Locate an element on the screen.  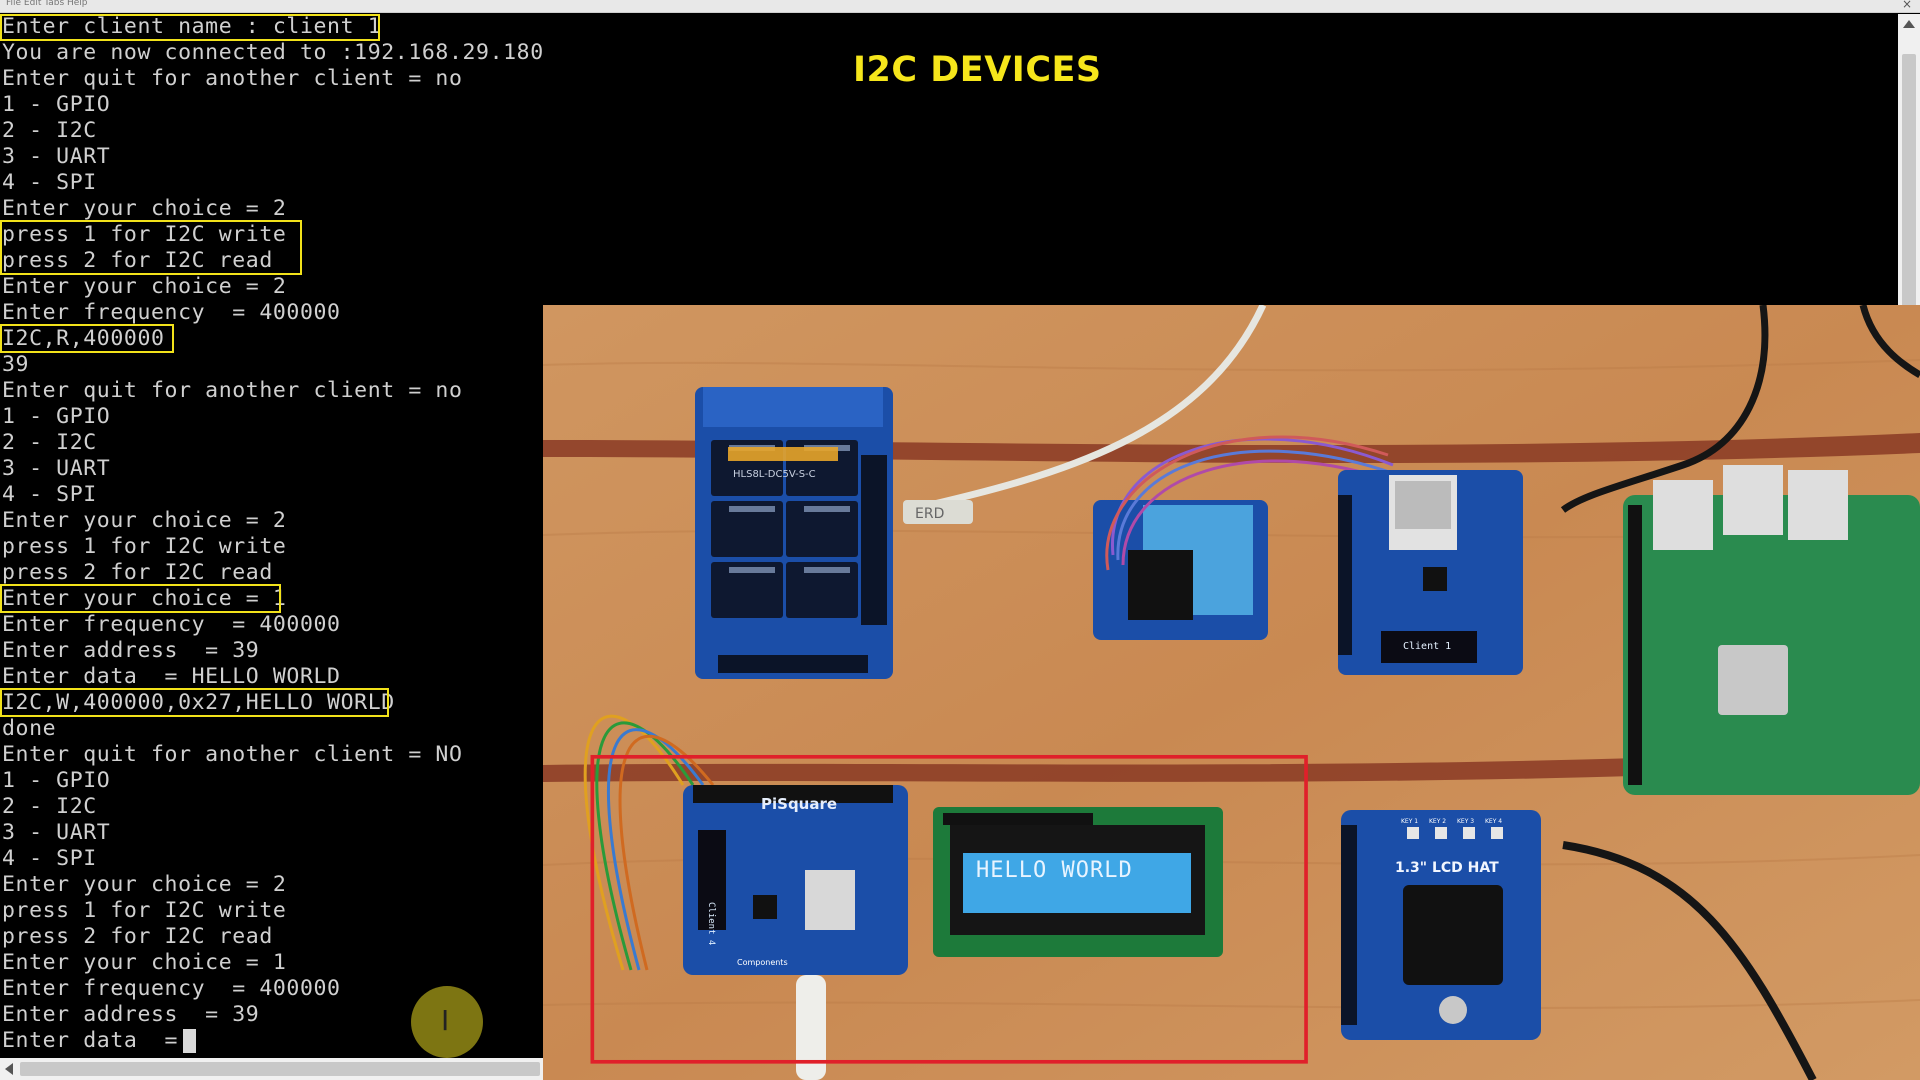
relay-label: HLS8L-DC5V-S-C is located at coordinates (774, 474).